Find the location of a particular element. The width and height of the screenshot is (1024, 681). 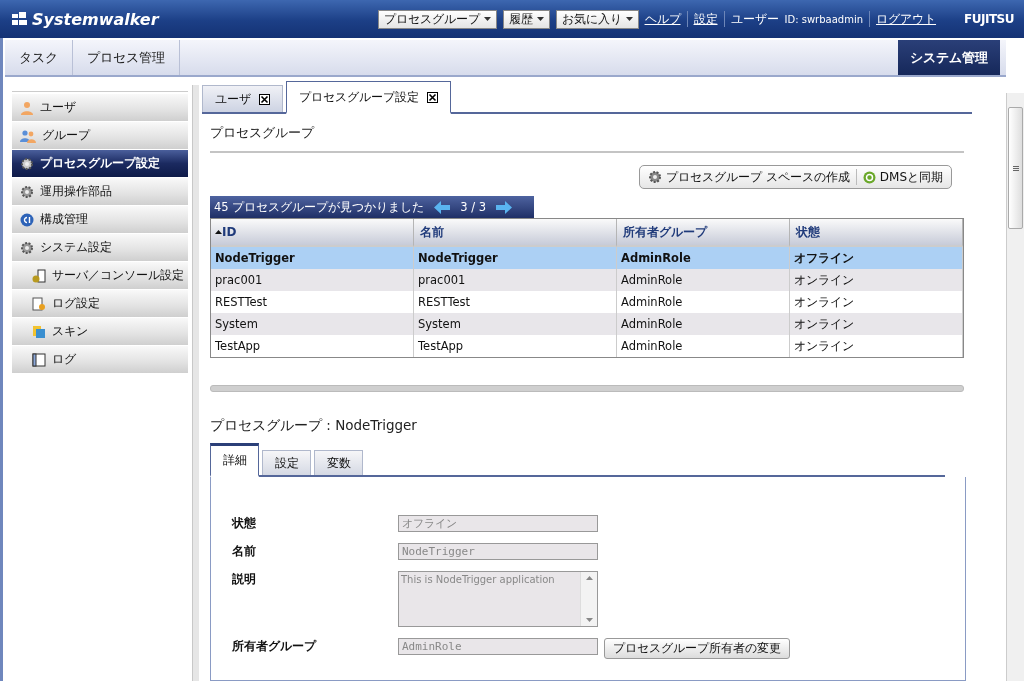

sidebar-item: サーバ／コンソール設定 is located at coordinates (100, 276).